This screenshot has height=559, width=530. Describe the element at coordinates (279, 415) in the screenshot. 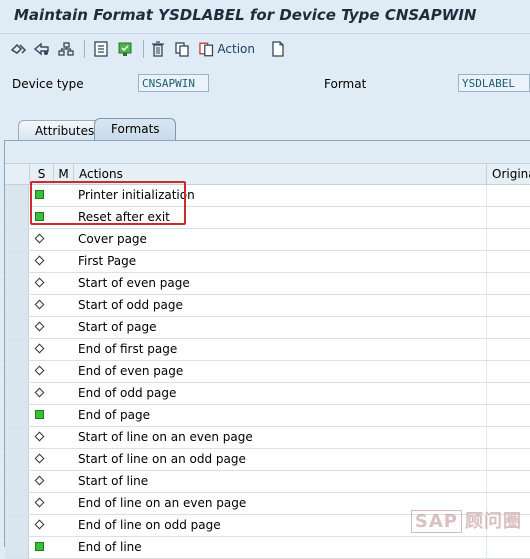

I see `action-cell: End of page` at that location.